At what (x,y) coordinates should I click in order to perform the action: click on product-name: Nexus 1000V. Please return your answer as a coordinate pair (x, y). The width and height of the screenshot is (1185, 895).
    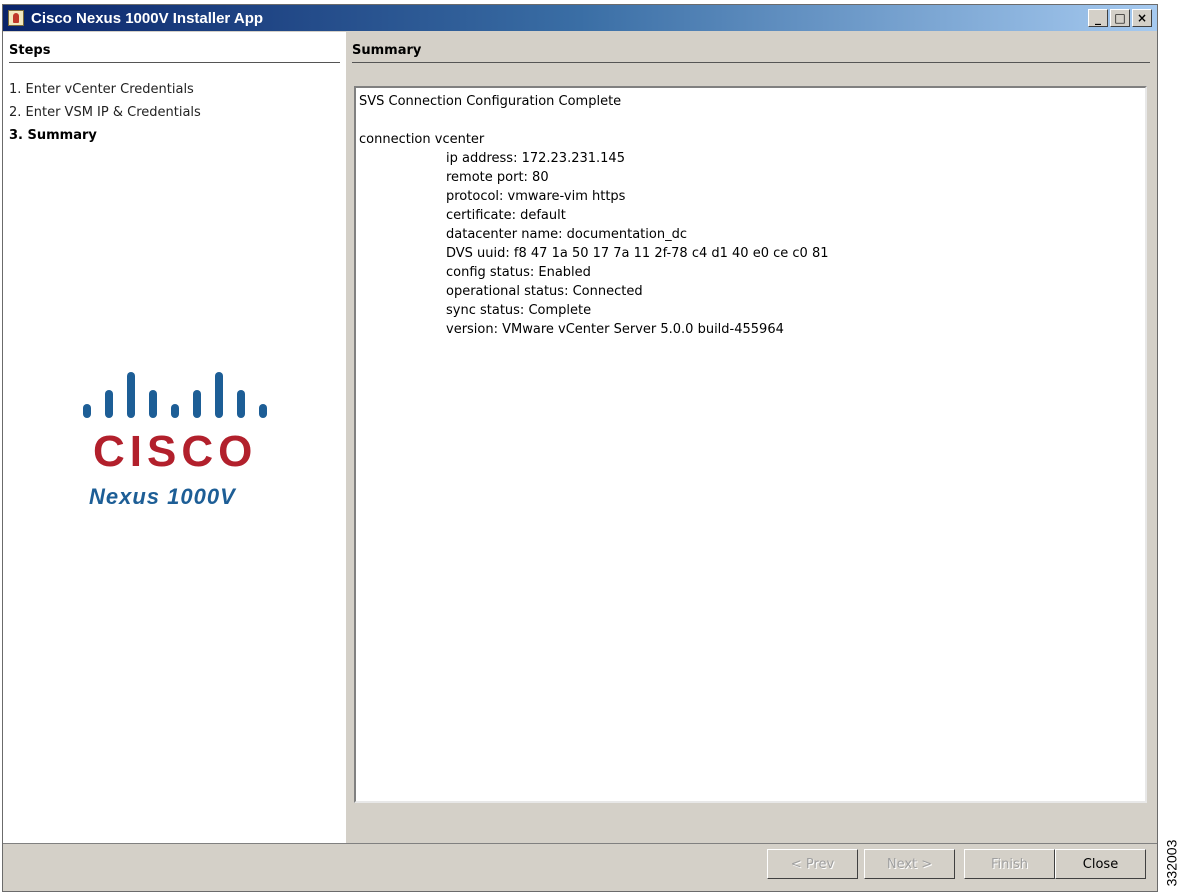
    Looking at the image, I should click on (162, 496).